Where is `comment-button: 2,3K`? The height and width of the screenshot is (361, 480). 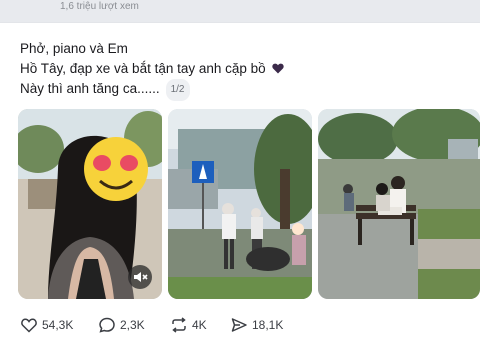 comment-button: 2,3K is located at coordinates (121, 325).